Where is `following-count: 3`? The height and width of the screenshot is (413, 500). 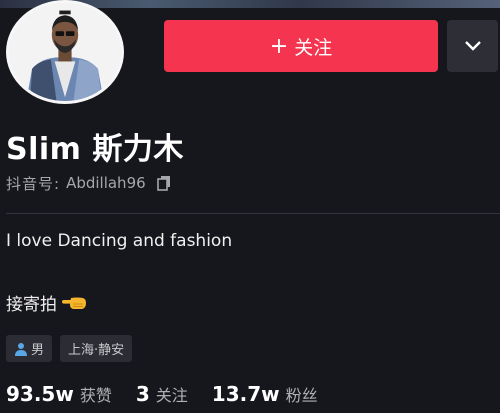
following-count: 3 is located at coordinates (142, 394).